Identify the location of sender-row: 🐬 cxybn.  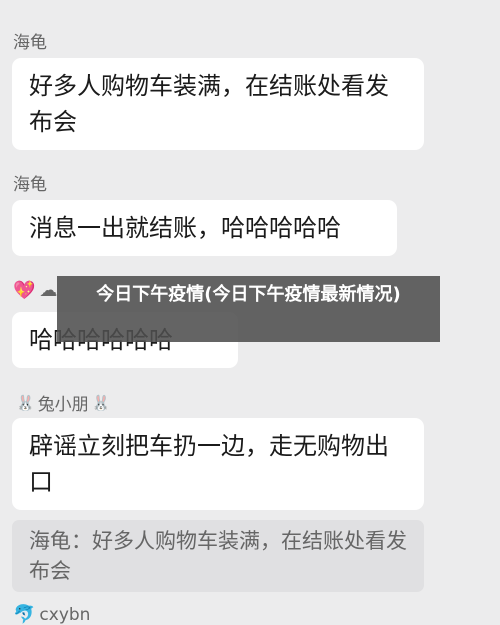
(51, 614).